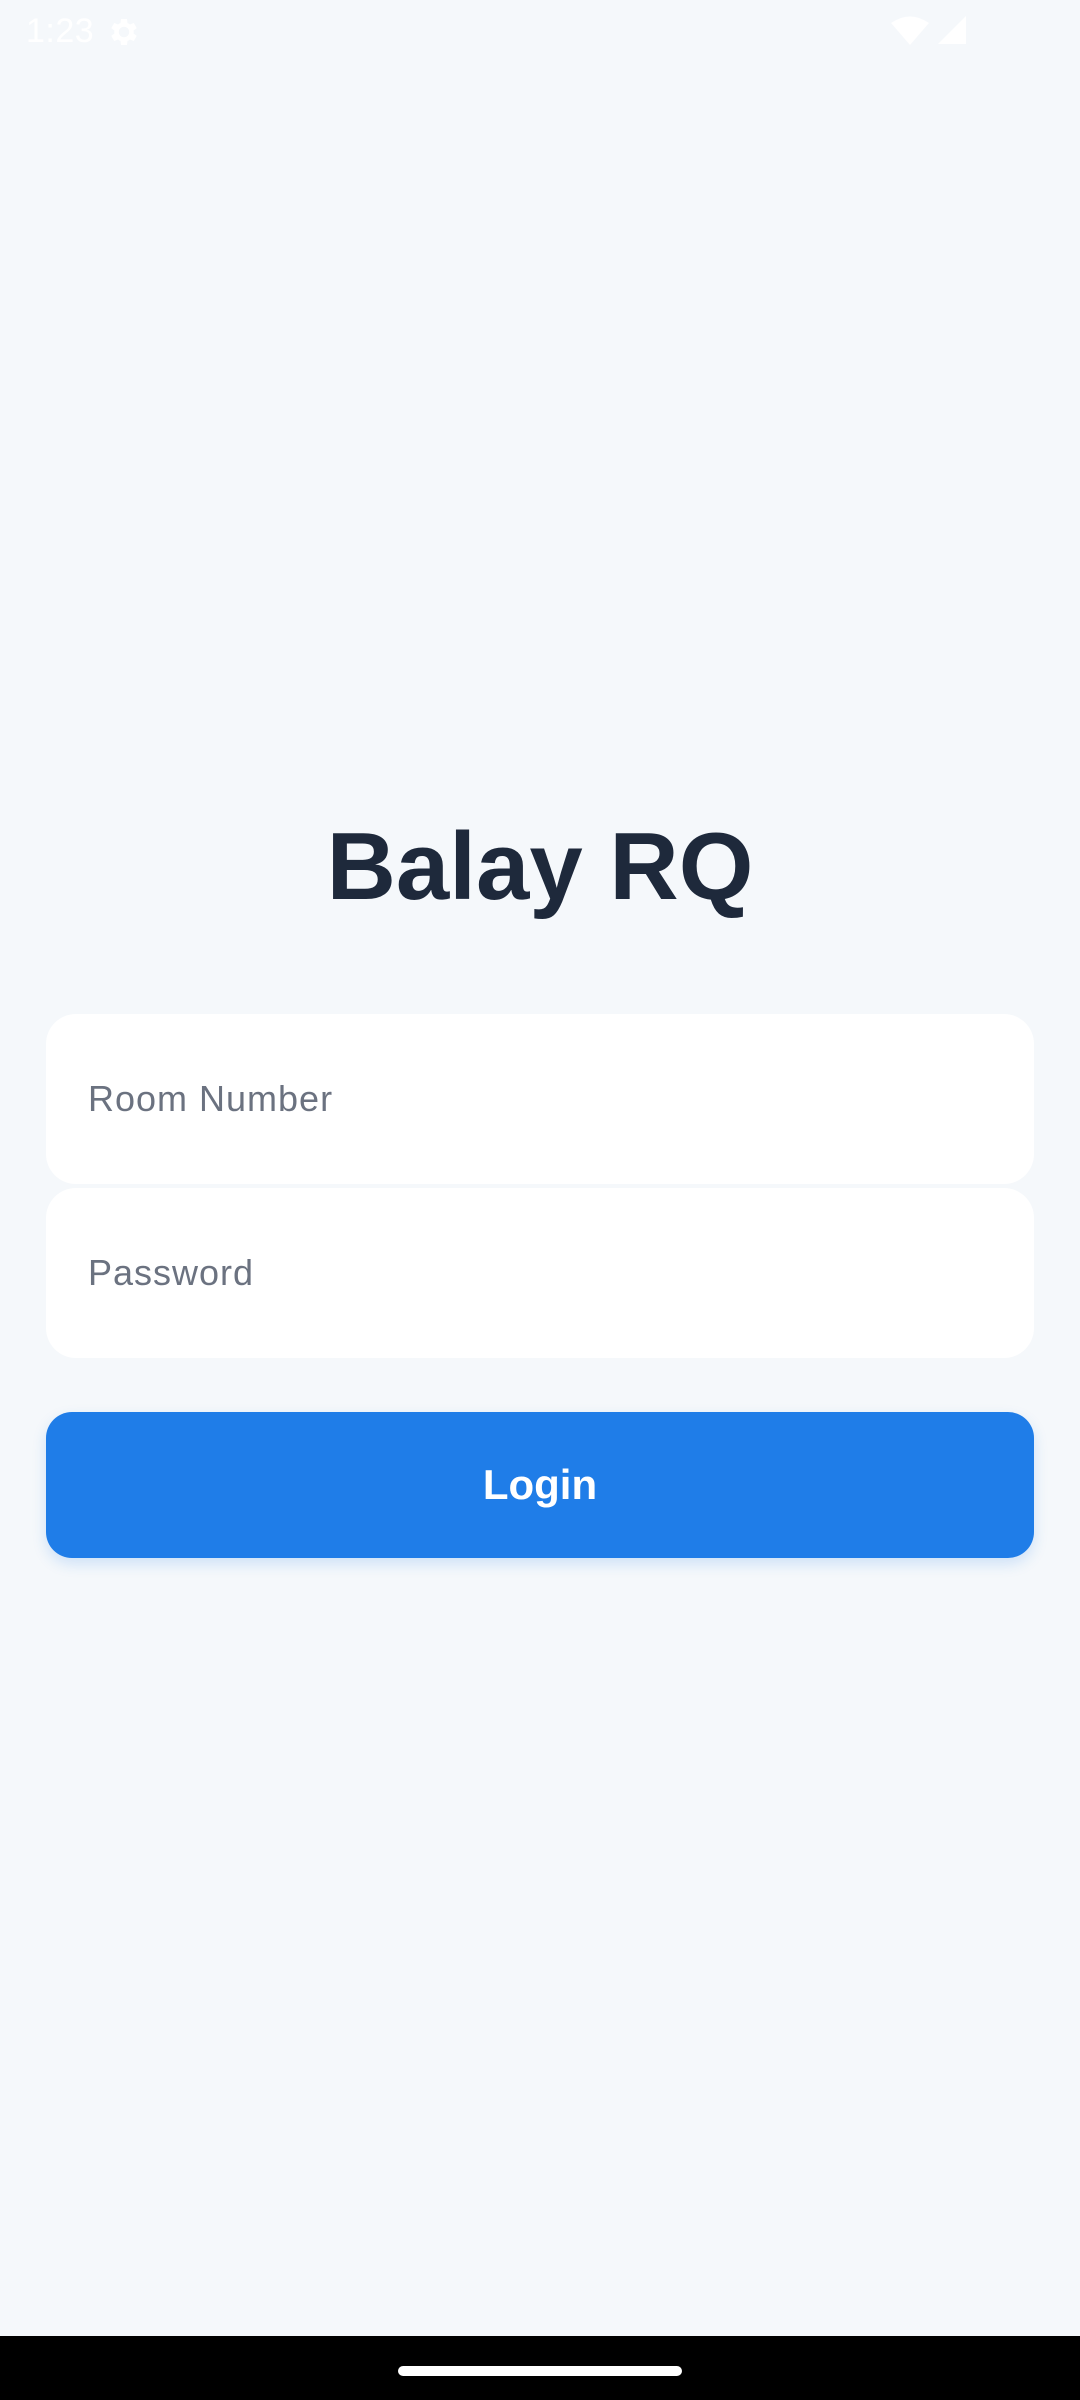 The height and width of the screenshot is (2400, 1080). Describe the element at coordinates (540, 1485) in the screenshot. I see `login-button: Login` at that location.